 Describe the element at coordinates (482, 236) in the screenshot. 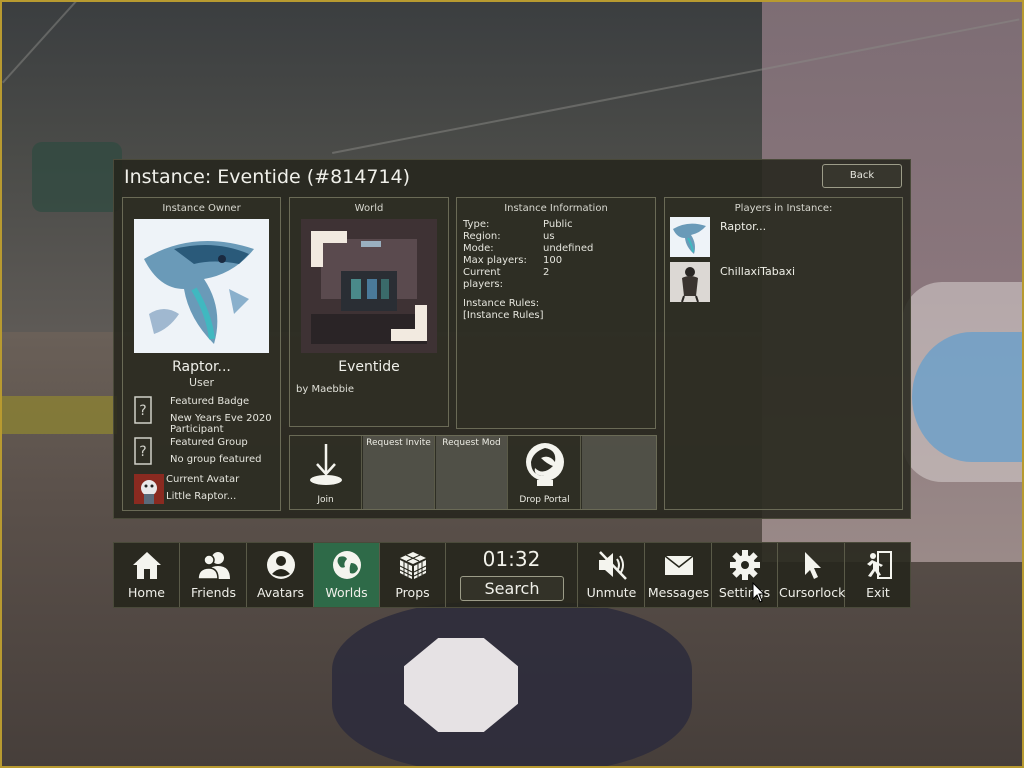

I see `info-key: Region:` at that location.